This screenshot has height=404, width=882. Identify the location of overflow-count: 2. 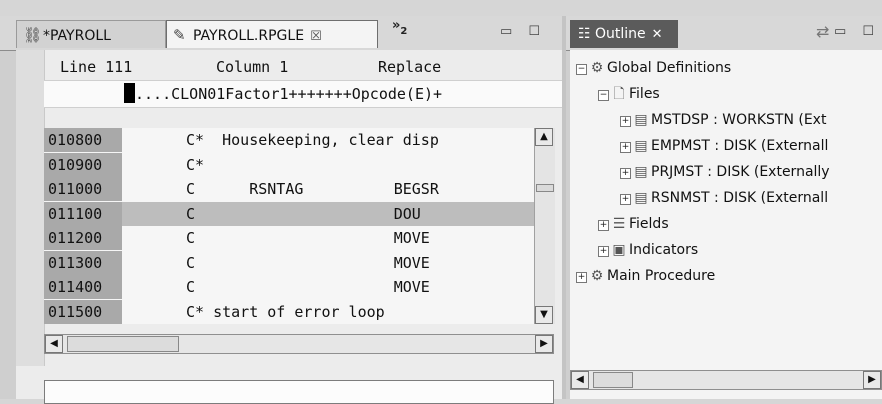
(404, 31).